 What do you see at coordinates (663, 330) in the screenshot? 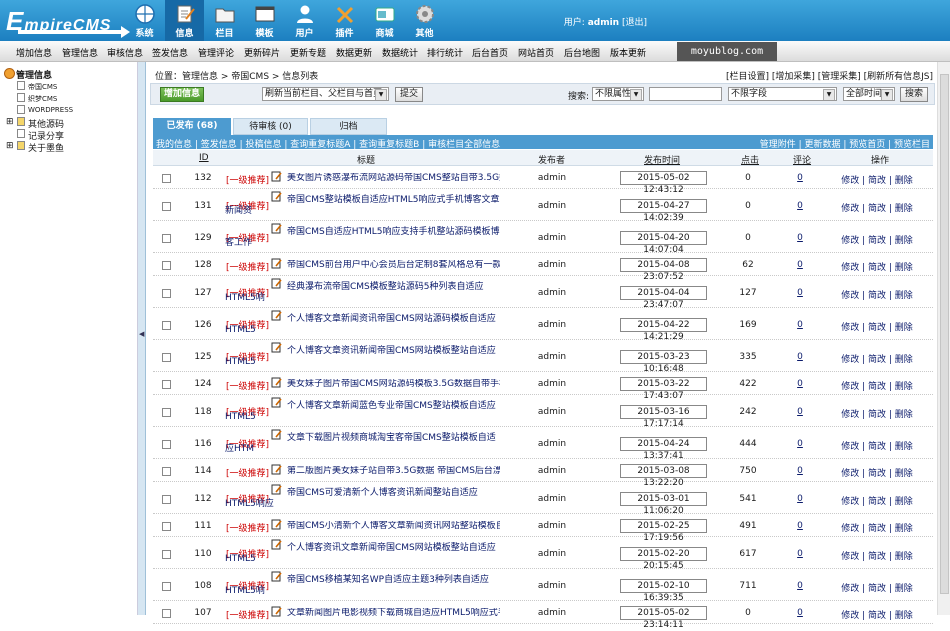
I see `row-date-field: 2015-04-22 14:21:29` at bounding box center [663, 330].